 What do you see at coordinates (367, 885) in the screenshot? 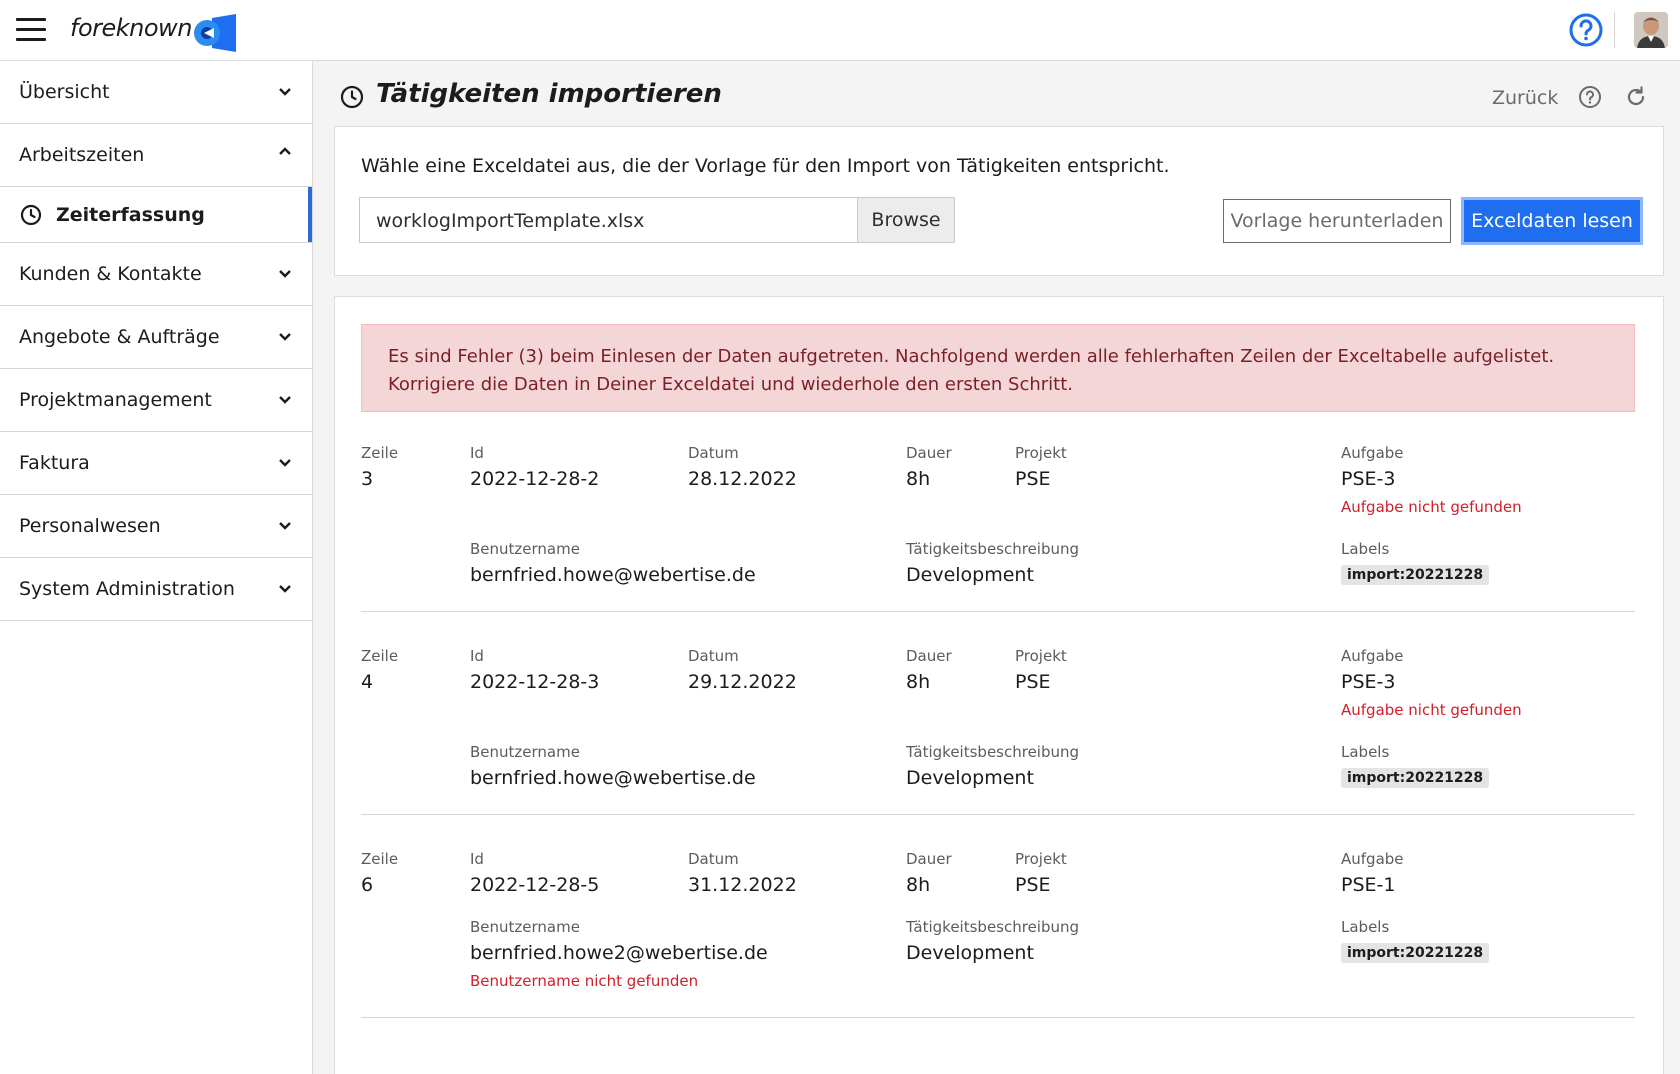
I see `field-value: 6` at bounding box center [367, 885].